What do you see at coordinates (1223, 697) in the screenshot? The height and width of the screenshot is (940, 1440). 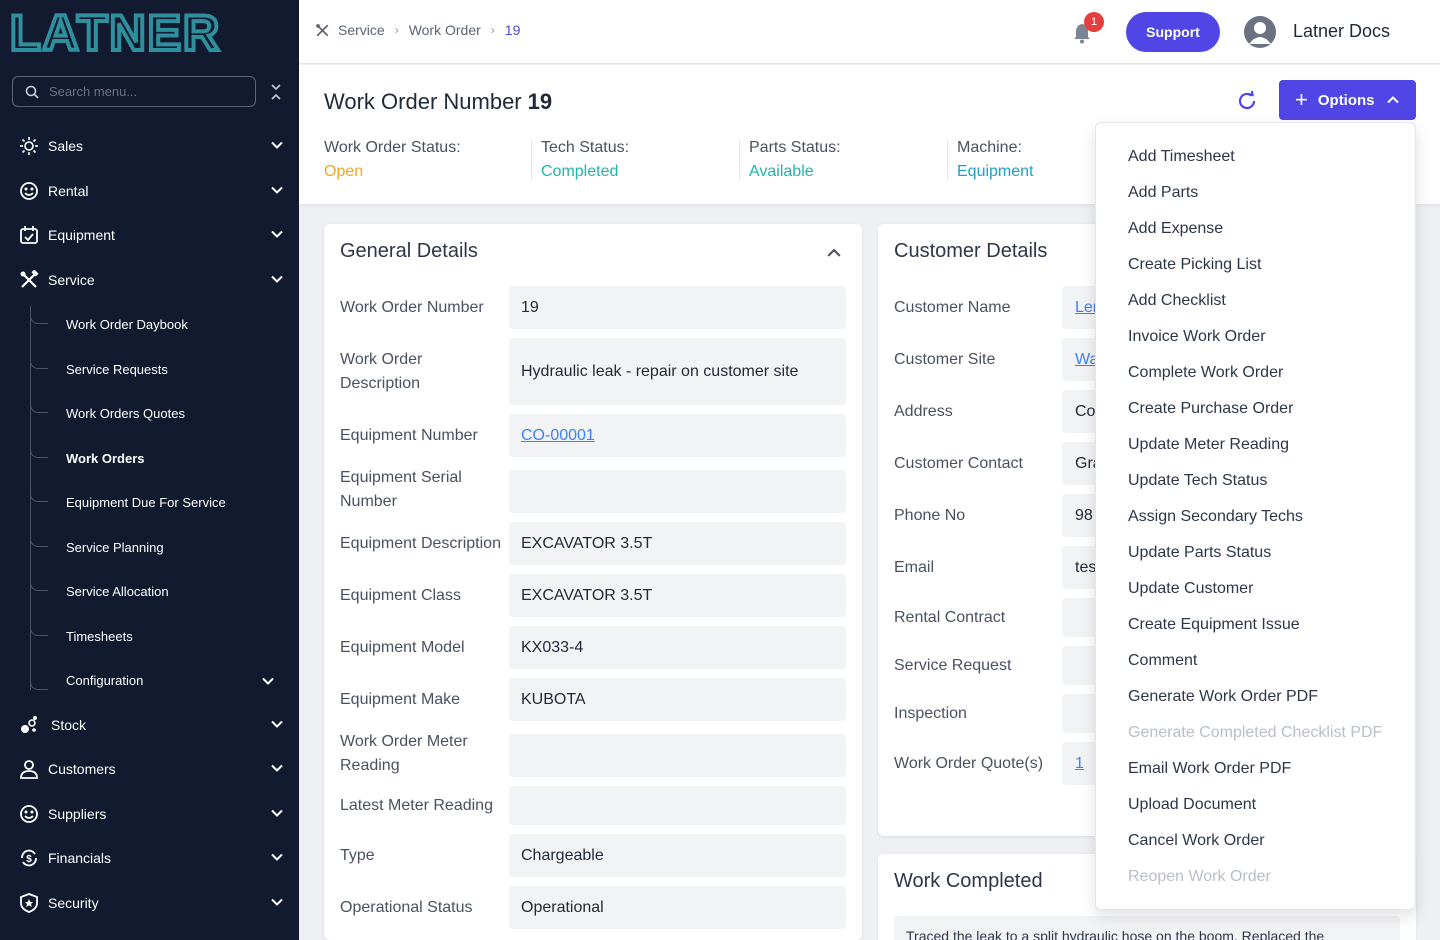 I see `menu-item-generate-work-order-pdf: Generate Work Order PDF` at bounding box center [1223, 697].